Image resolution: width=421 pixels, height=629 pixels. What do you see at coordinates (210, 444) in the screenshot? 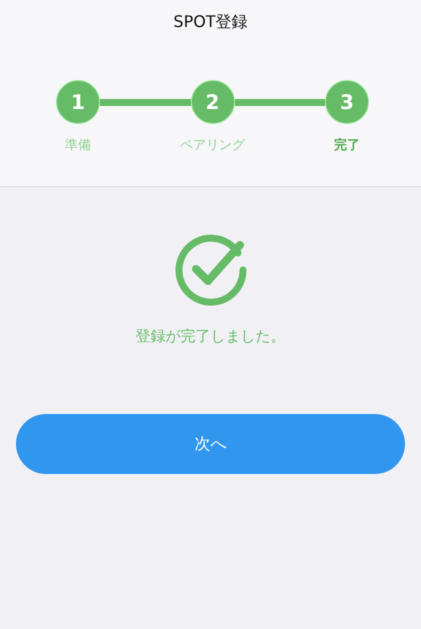
I see `next-button: 次へ` at bounding box center [210, 444].